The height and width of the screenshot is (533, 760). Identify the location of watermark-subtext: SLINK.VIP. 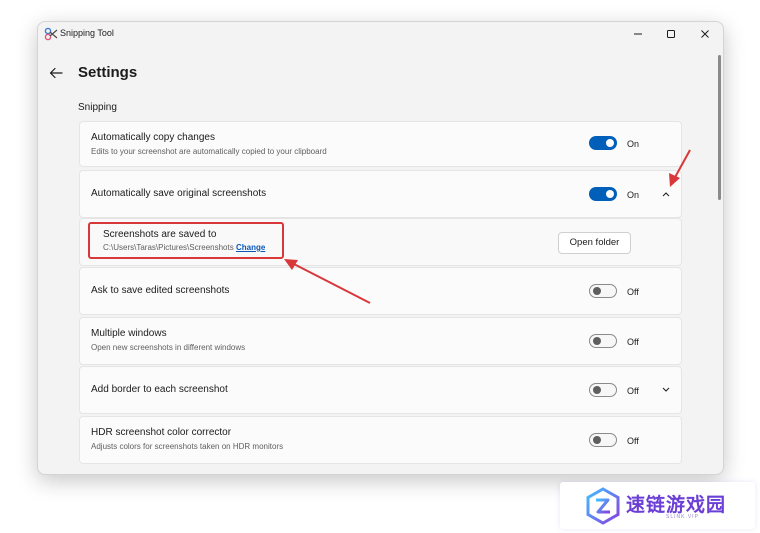
(682, 517).